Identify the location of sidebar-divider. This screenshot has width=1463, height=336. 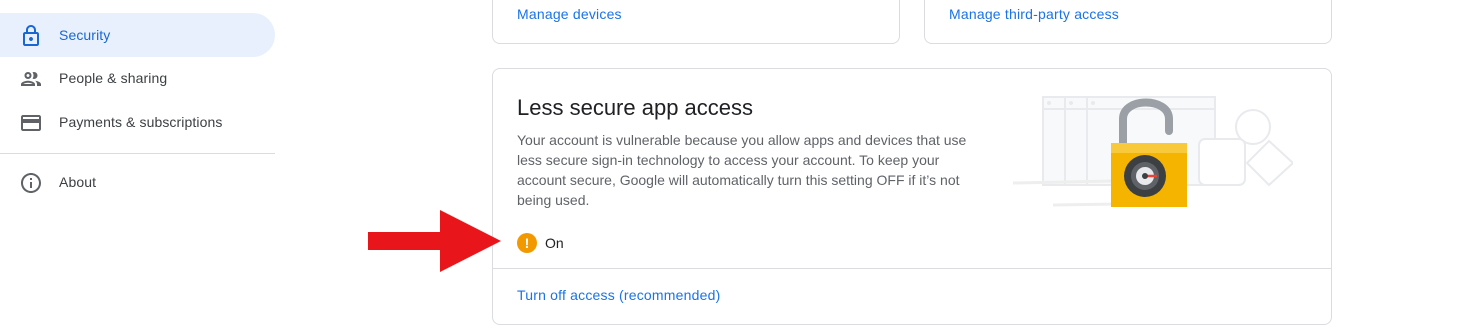
(137, 153).